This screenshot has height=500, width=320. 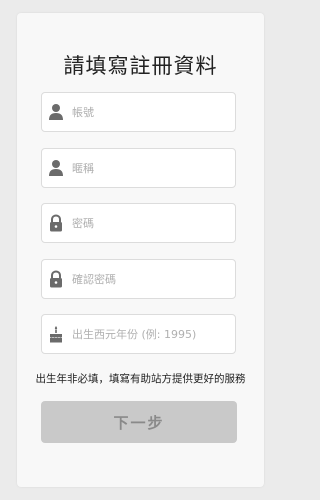 What do you see at coordinates (140, 66) in the screenshot?
I see `page-title: 請填寫註冊資料` at bounding box center [140, 66].